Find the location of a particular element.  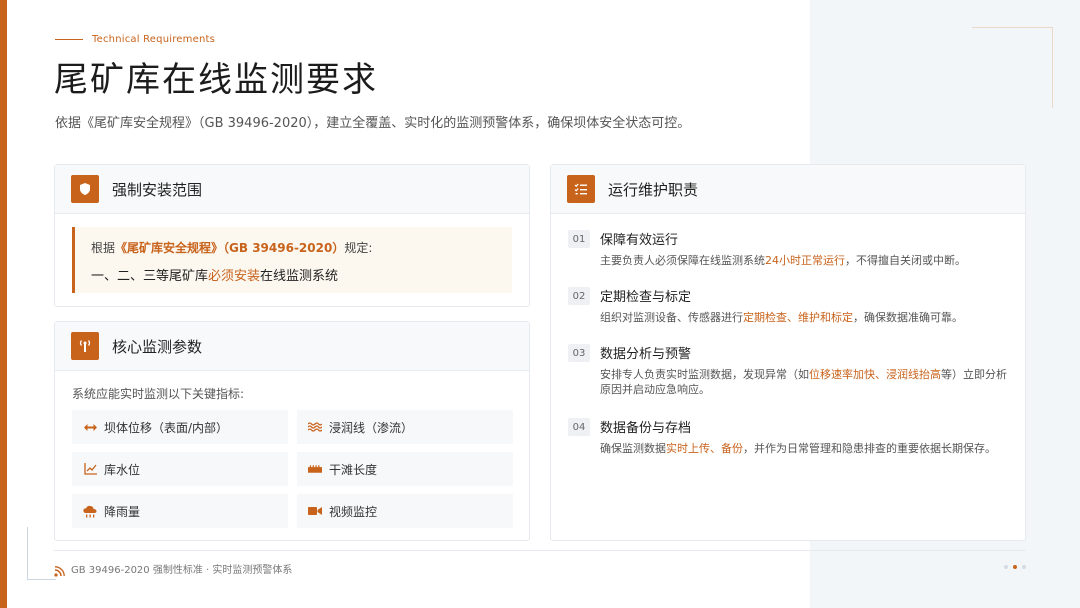

duty-desc-highlight: 位移速率加快、浸润线抬高 is located at coordinates (875, 374).